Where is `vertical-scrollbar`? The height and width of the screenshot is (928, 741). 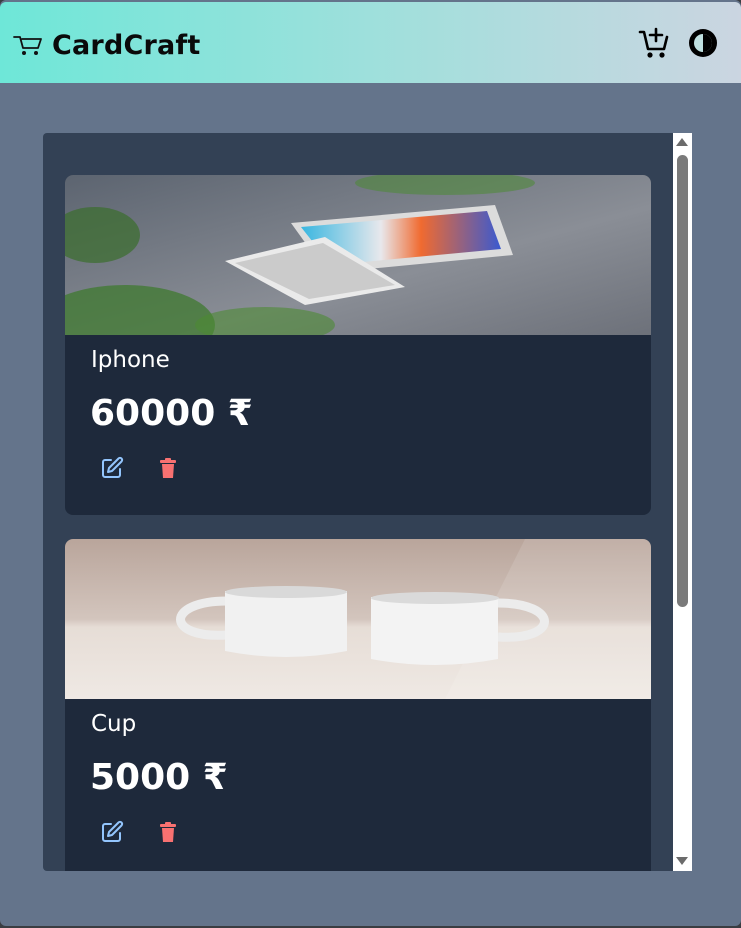 vertical-scrollbar is located at coordinates (682, 502).